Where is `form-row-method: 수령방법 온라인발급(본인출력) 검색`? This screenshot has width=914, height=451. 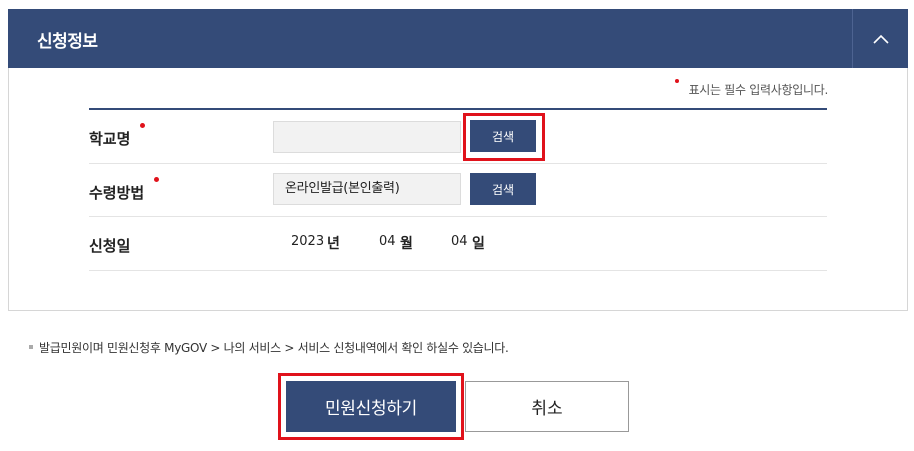 form-row-method: 수령방법 온라인발급(본인출력) 검색 is located at coordinates (458, 190).